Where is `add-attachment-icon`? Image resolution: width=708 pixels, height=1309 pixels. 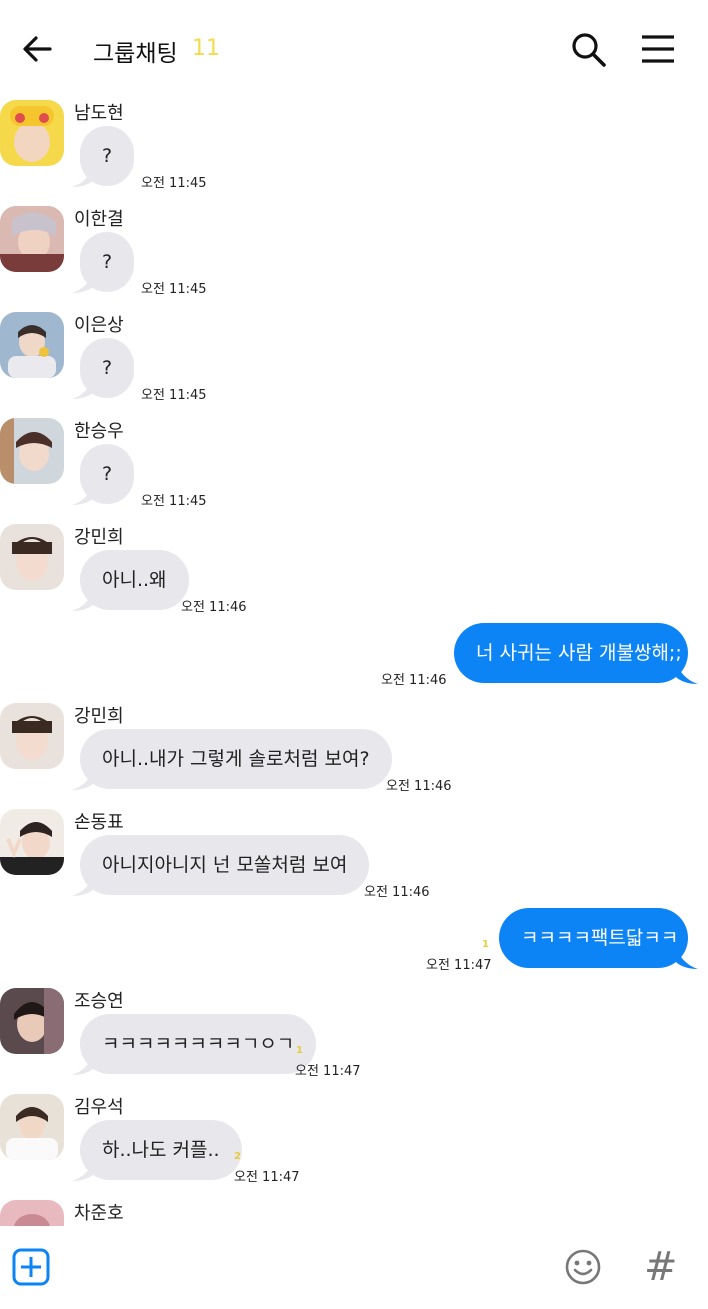
add-attachment-icon is located at coordinates (31, 1267).